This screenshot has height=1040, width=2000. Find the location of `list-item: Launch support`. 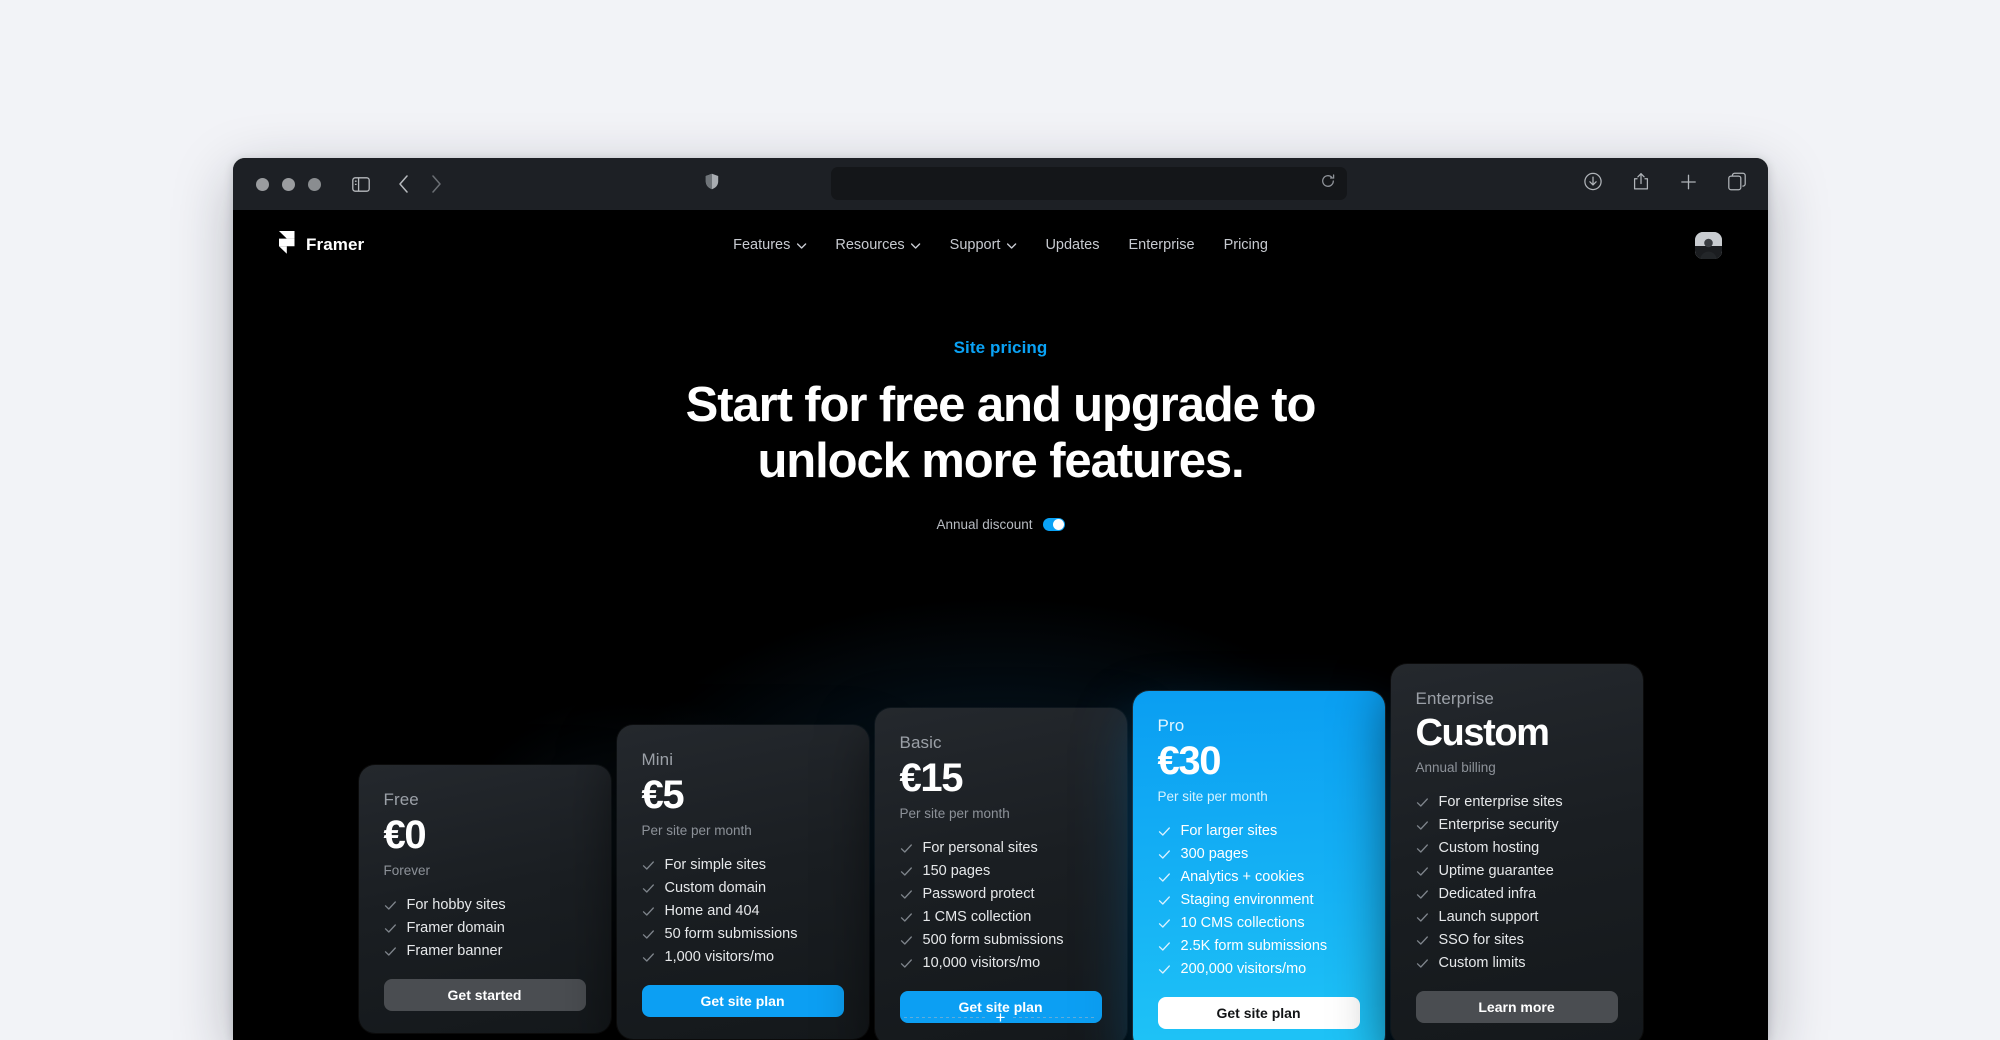

list-item: Launch support is located at coordinates (1517, 917).